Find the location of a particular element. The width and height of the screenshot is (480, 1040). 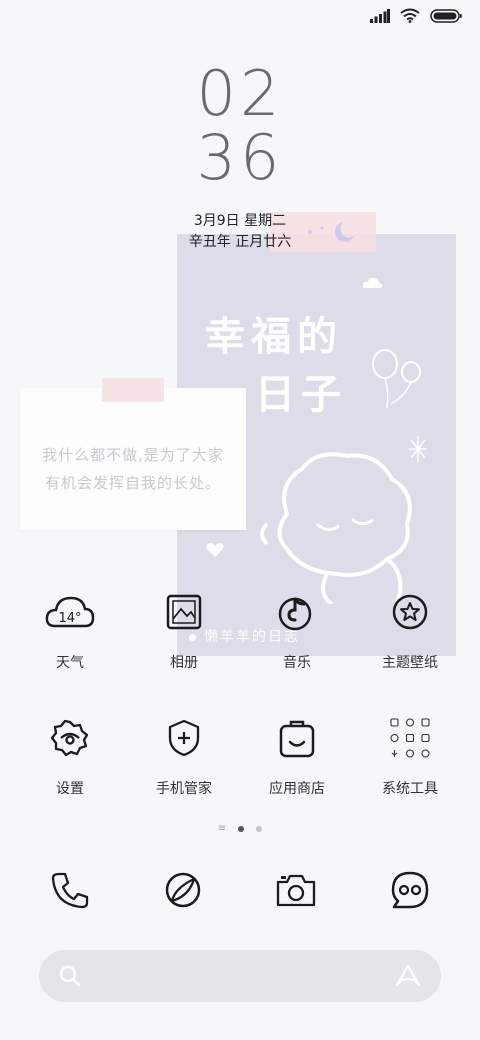

system-tools-icon is located at coordinates (410, 738).